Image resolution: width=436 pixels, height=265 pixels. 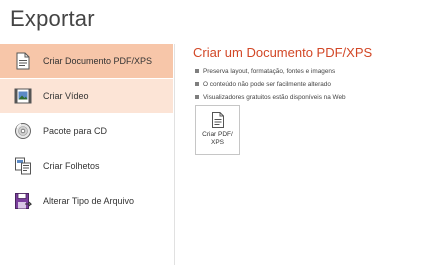 I want to click on nav-item-package-cd: Pacote para CD, so click(x=86, y=131).